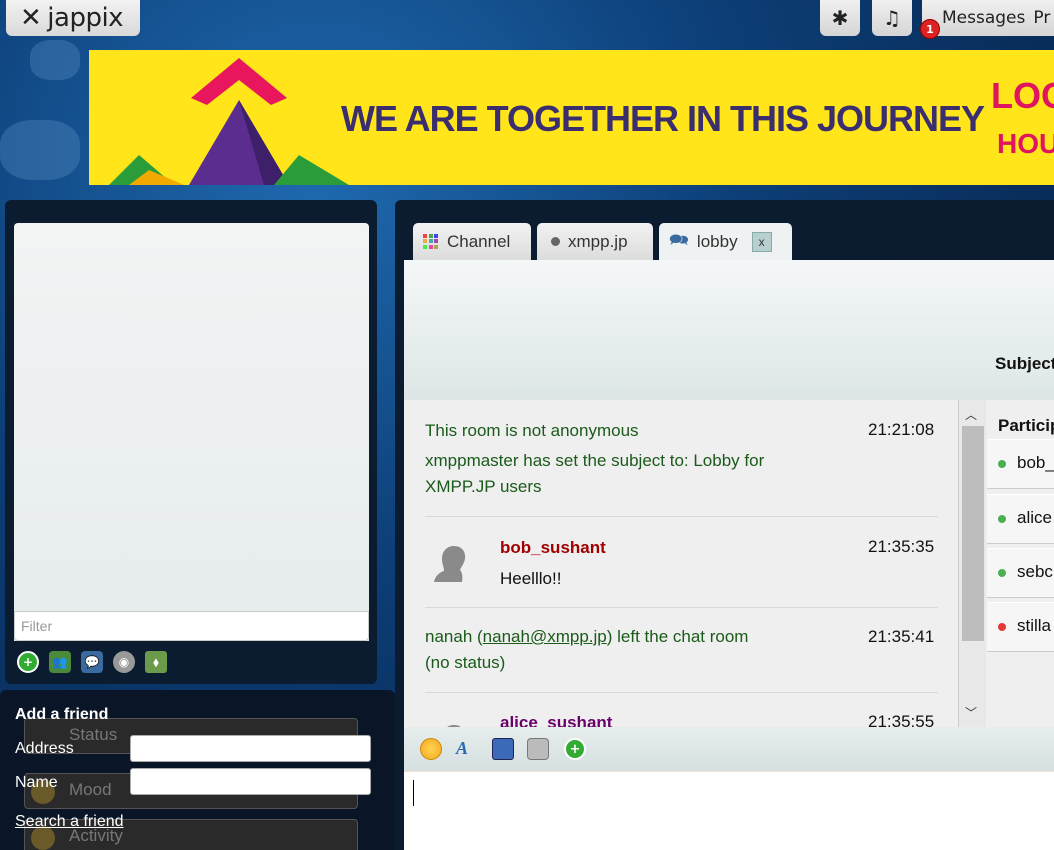  What do you see at coordinates (901, 429) in the screenshot?
I see `message-time: 21:21:08` at bounding box center [901, 429].